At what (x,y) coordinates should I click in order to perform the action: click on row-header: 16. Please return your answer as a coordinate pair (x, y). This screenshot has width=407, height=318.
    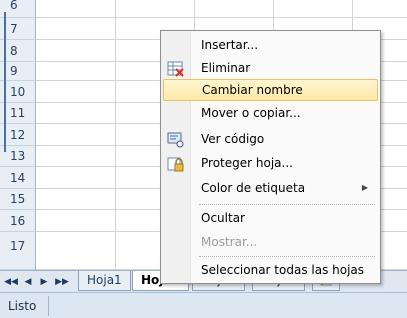
    Looking at the image, I should click on (18, 221).